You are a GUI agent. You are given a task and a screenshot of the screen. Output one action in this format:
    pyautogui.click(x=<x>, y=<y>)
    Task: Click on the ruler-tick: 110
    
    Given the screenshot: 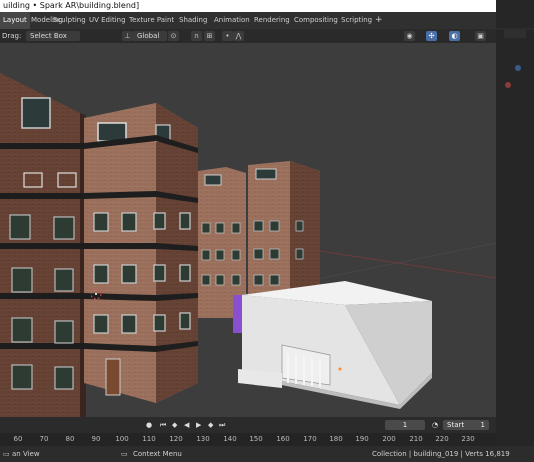 What is the action you would take?
    pyautogui.click(x=149, y=439)
    